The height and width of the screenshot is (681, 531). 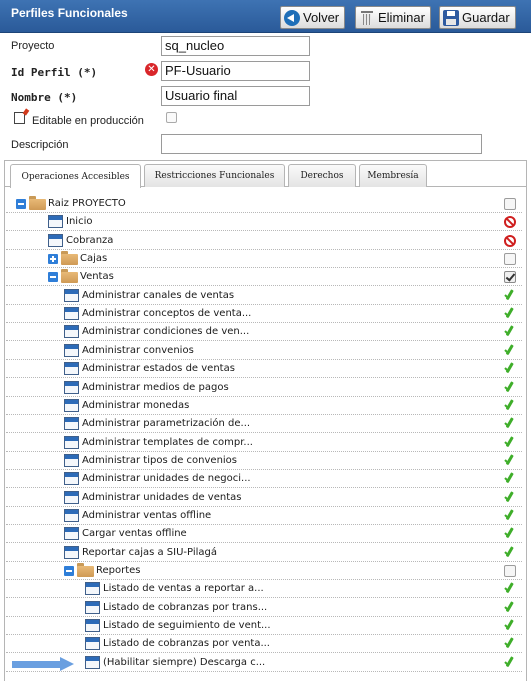 I want to click on tree-label: Administrar tipos de convenios, so click(x=160, y=460).